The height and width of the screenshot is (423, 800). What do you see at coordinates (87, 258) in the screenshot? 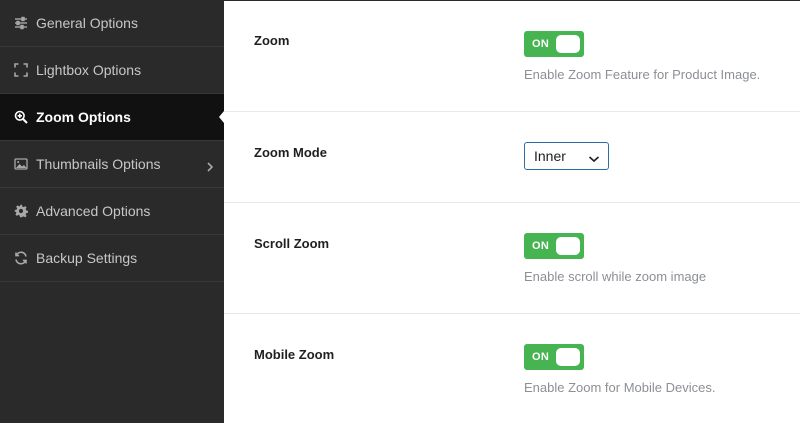
I see `sidebar-item-label: Backup Settings` at bounding box center [87, 258].